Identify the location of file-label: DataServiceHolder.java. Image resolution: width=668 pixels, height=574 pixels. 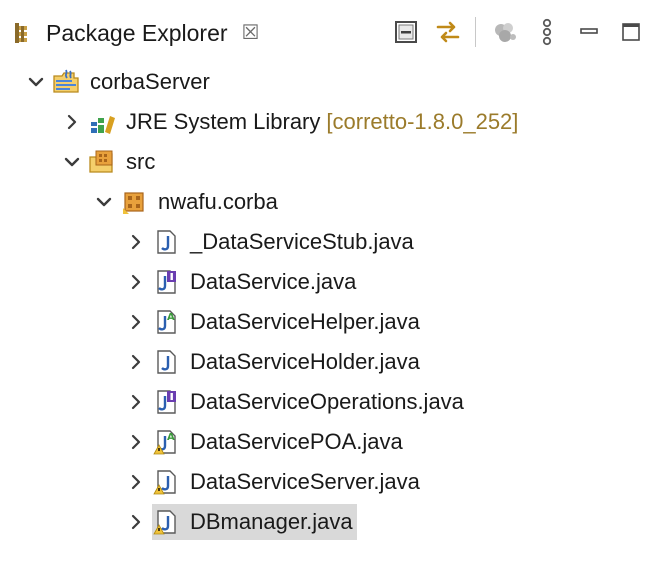
(305, 361).